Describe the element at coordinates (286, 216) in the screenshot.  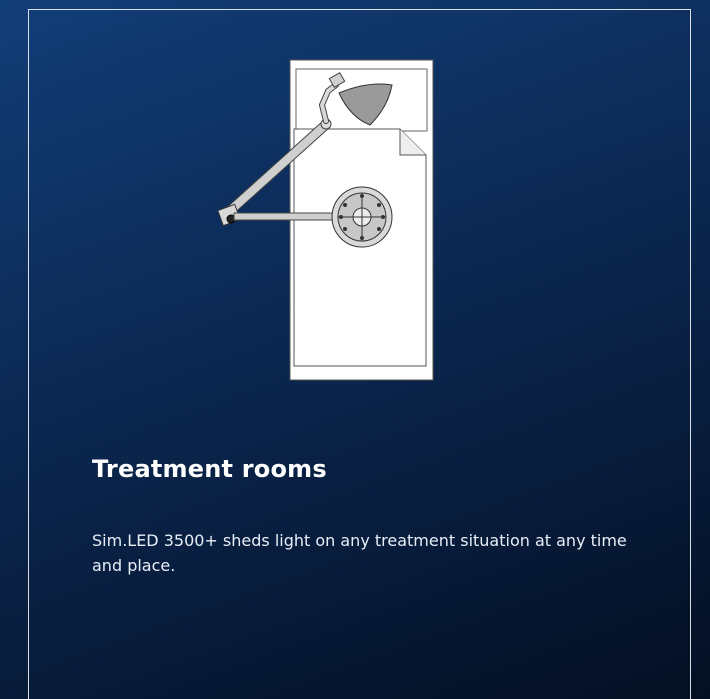
I see `lamp-arm-lower` at that location.